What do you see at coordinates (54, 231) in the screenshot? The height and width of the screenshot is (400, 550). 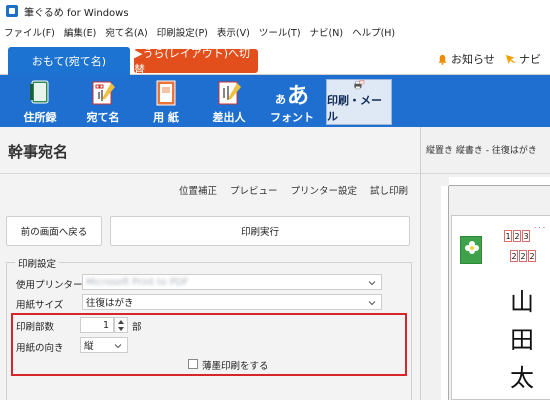 I see `back-button: 前の画面へ戻る` at bounding box center [54, 231].